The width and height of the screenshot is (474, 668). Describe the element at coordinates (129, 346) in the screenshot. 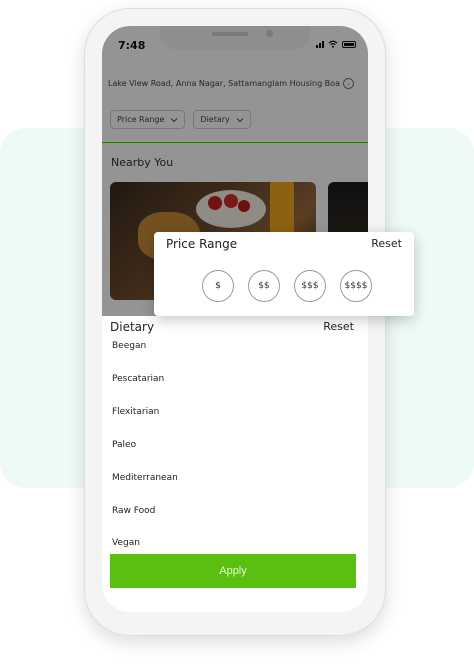

I see `dietary-option-beegan: Beegan` at that location.